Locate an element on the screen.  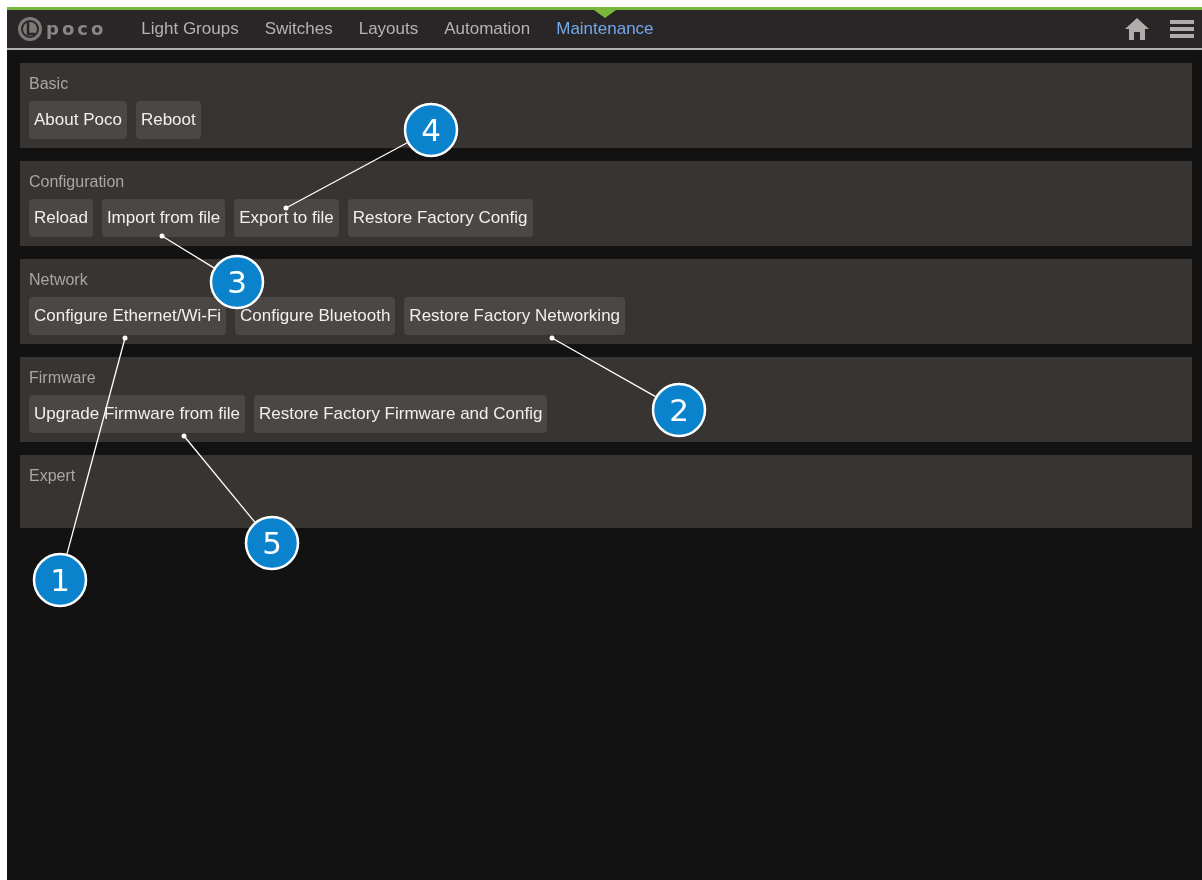
callout-marker: 1 is located at coordinates (60, 580).